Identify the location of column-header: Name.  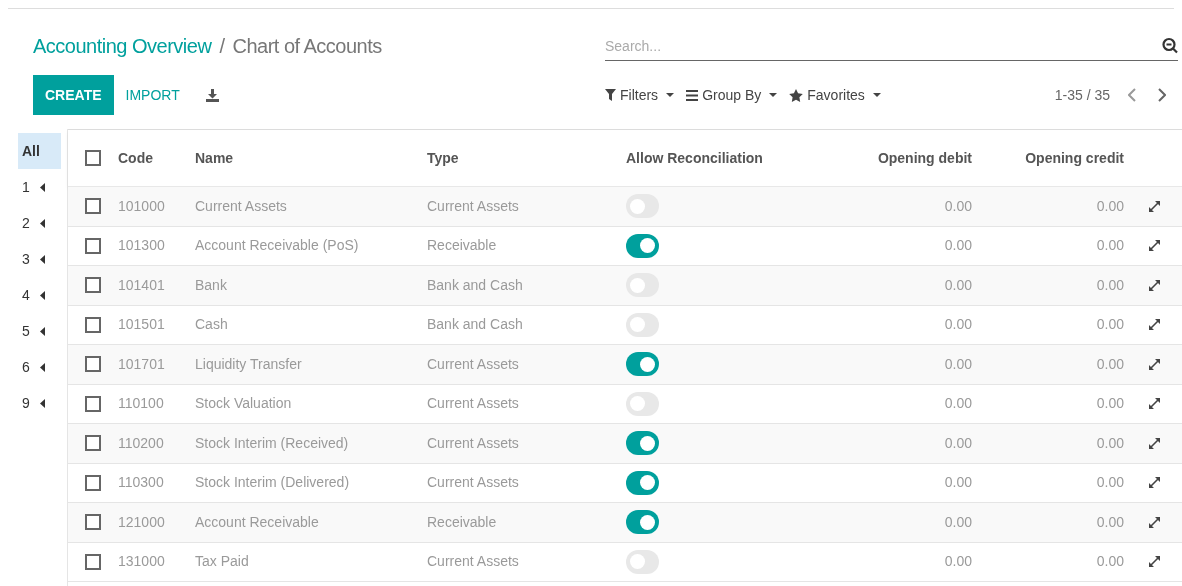
(311, 158).